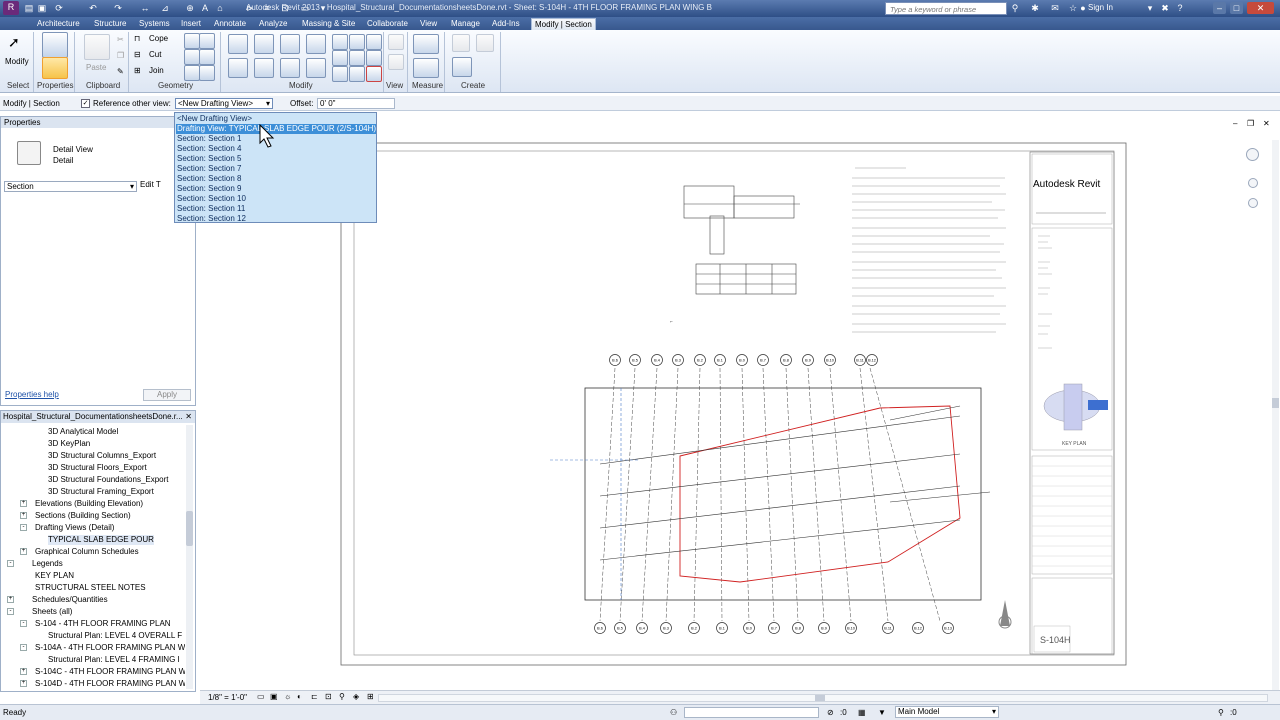 The height and width of the screenshot is (720, 1280). I want to click on view-minimize-icon: –, so click(1235, 123).